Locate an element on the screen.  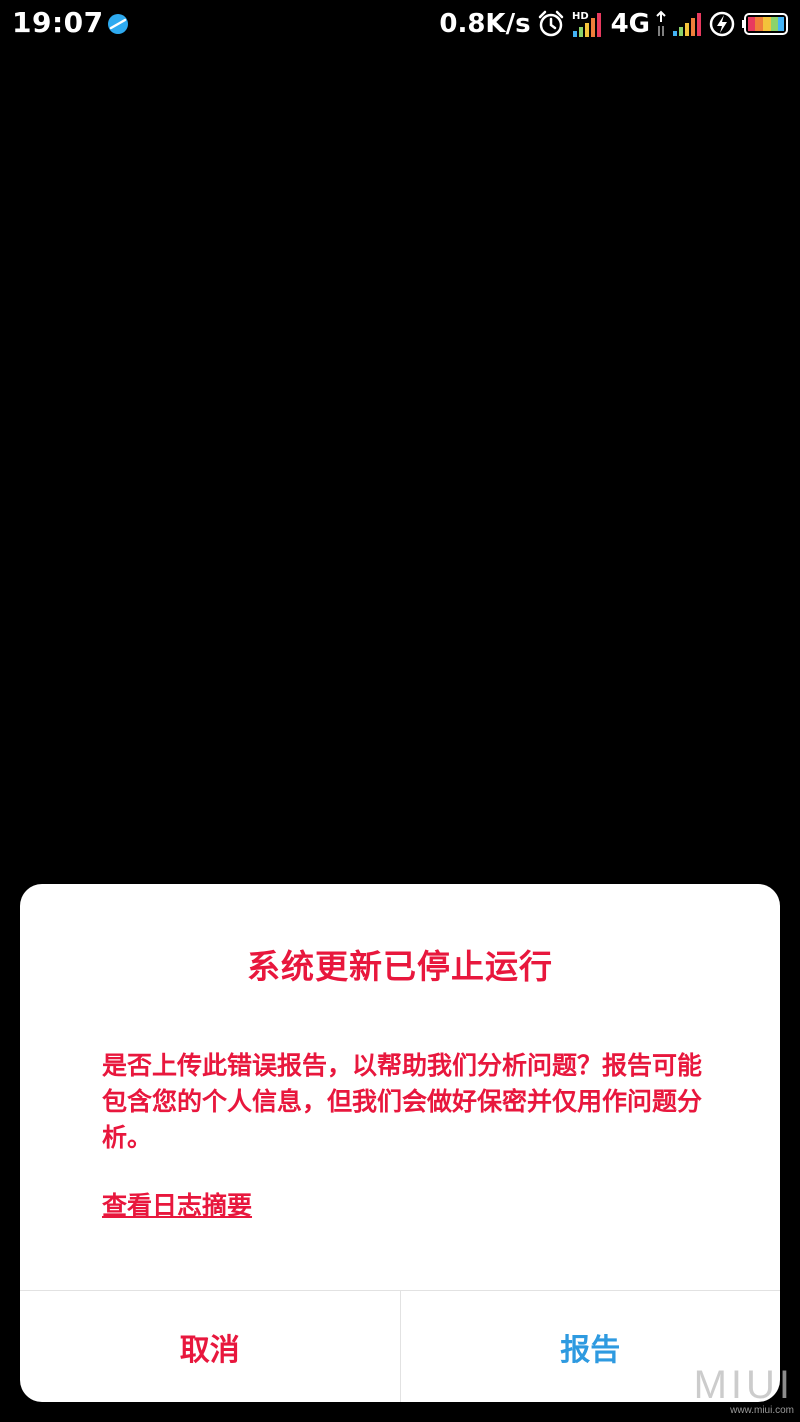
view-log-summary-link: 查看日志摘要 is located at coordinates (177, 1204).